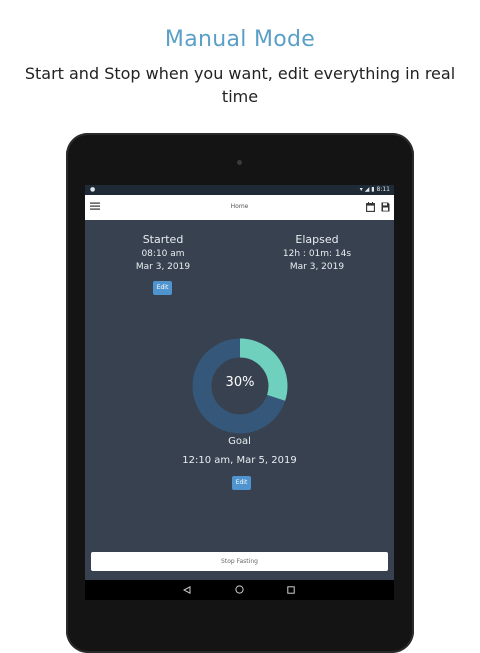  Describe the element at coordinates (239, 162) in the screenshot. I see `camera-icon` at that location.